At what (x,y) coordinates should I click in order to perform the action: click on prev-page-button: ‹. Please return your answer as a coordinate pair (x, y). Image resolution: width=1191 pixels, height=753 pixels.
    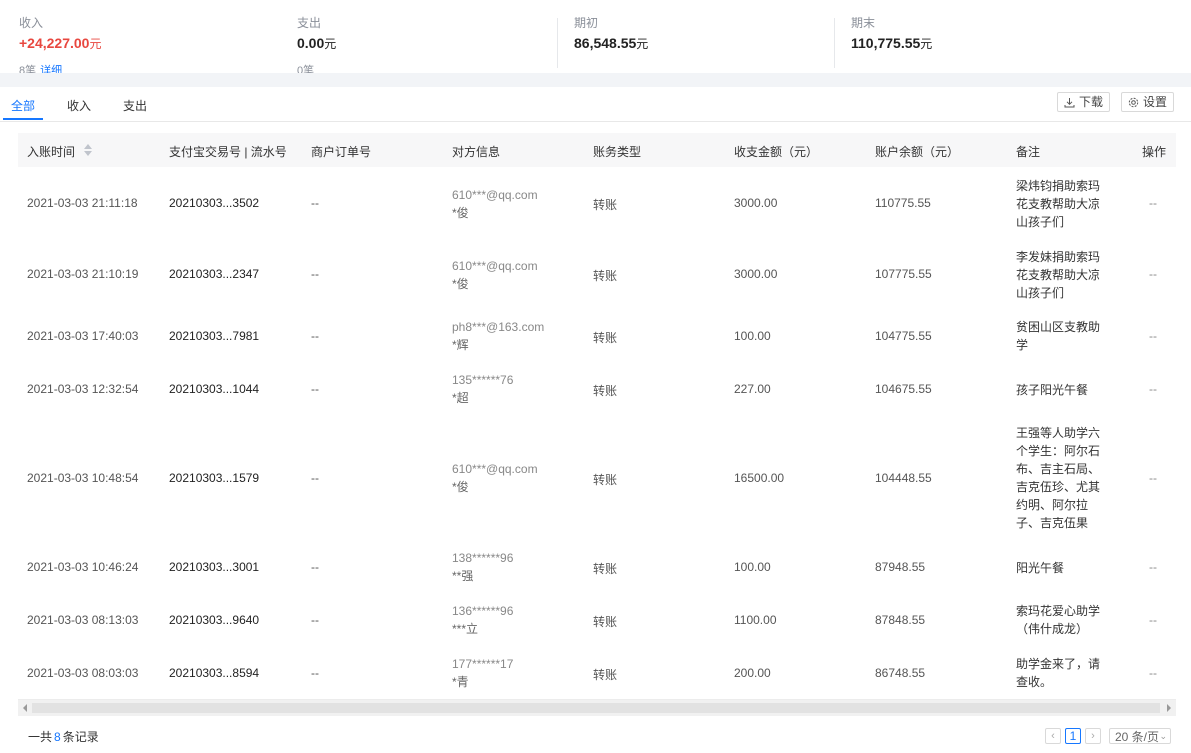
    Looking at the image, I should click on (1053, 736).